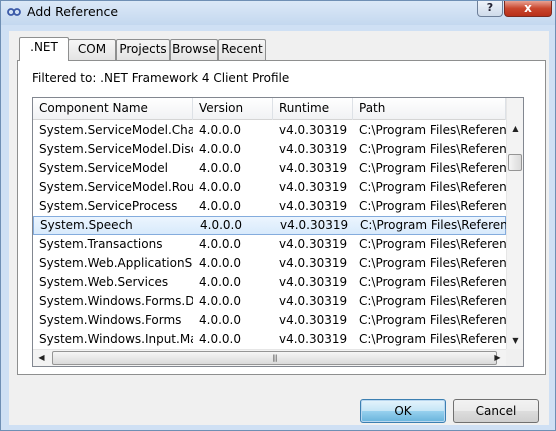 The height and width of the screenshot is (431, 556). Describe the element at coordinates (274, 358) in the screenshot. I see `horizontal-scroll-thumb: |||` at that location.